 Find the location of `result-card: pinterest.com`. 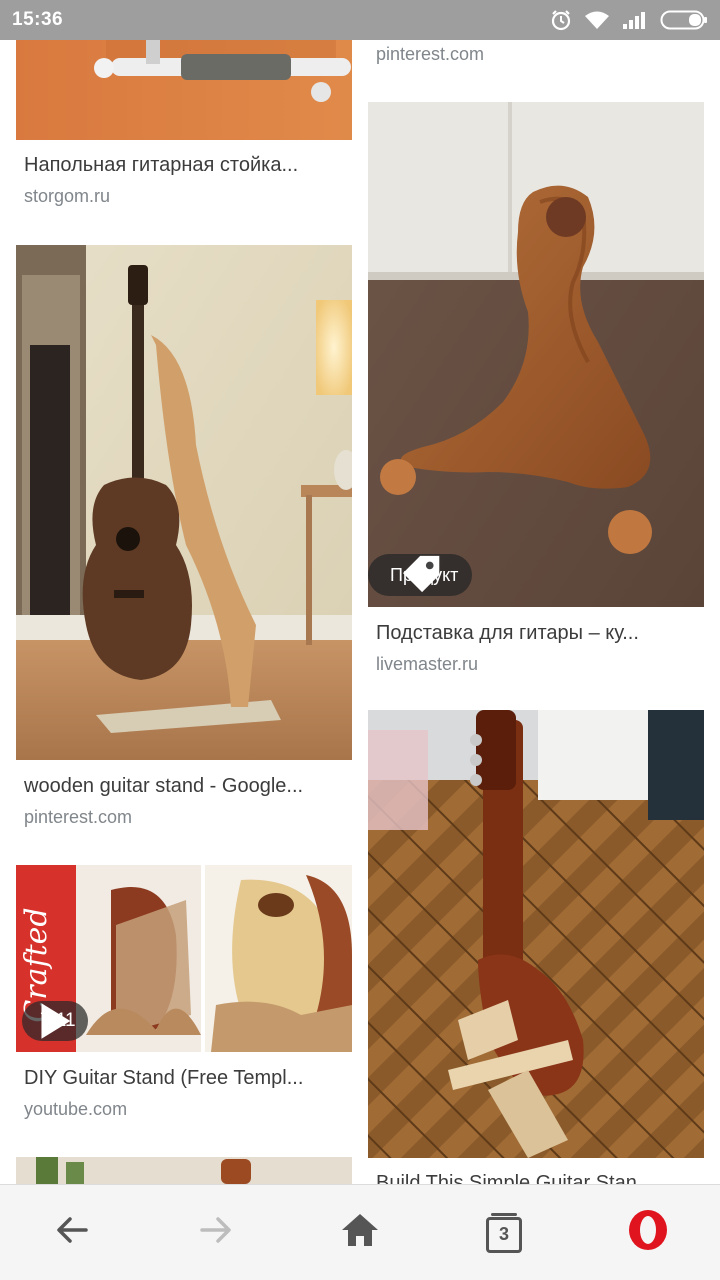

result-card: pinterest.com is located at coordinates (540, 60).